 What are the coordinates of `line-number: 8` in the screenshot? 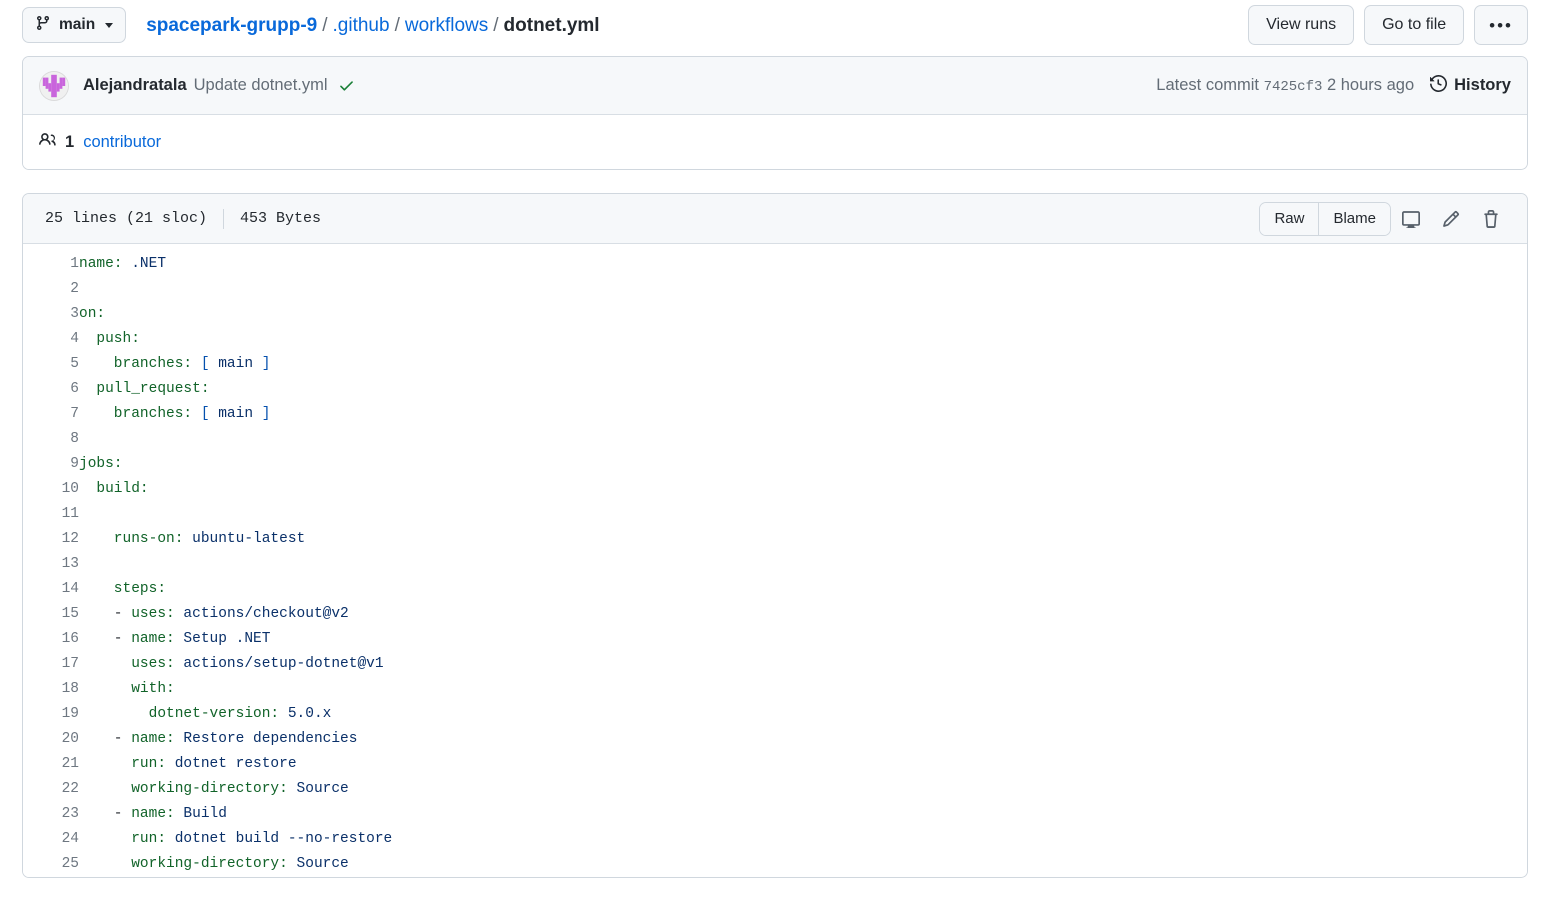 It's located at (51, 439).